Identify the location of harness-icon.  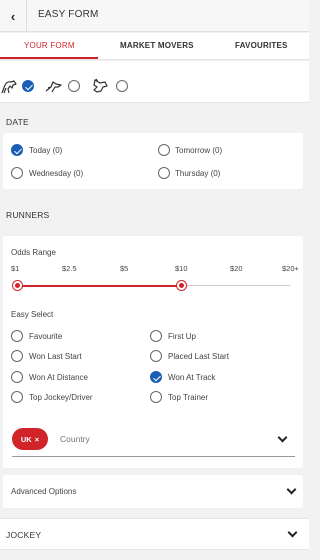
(54, 86).